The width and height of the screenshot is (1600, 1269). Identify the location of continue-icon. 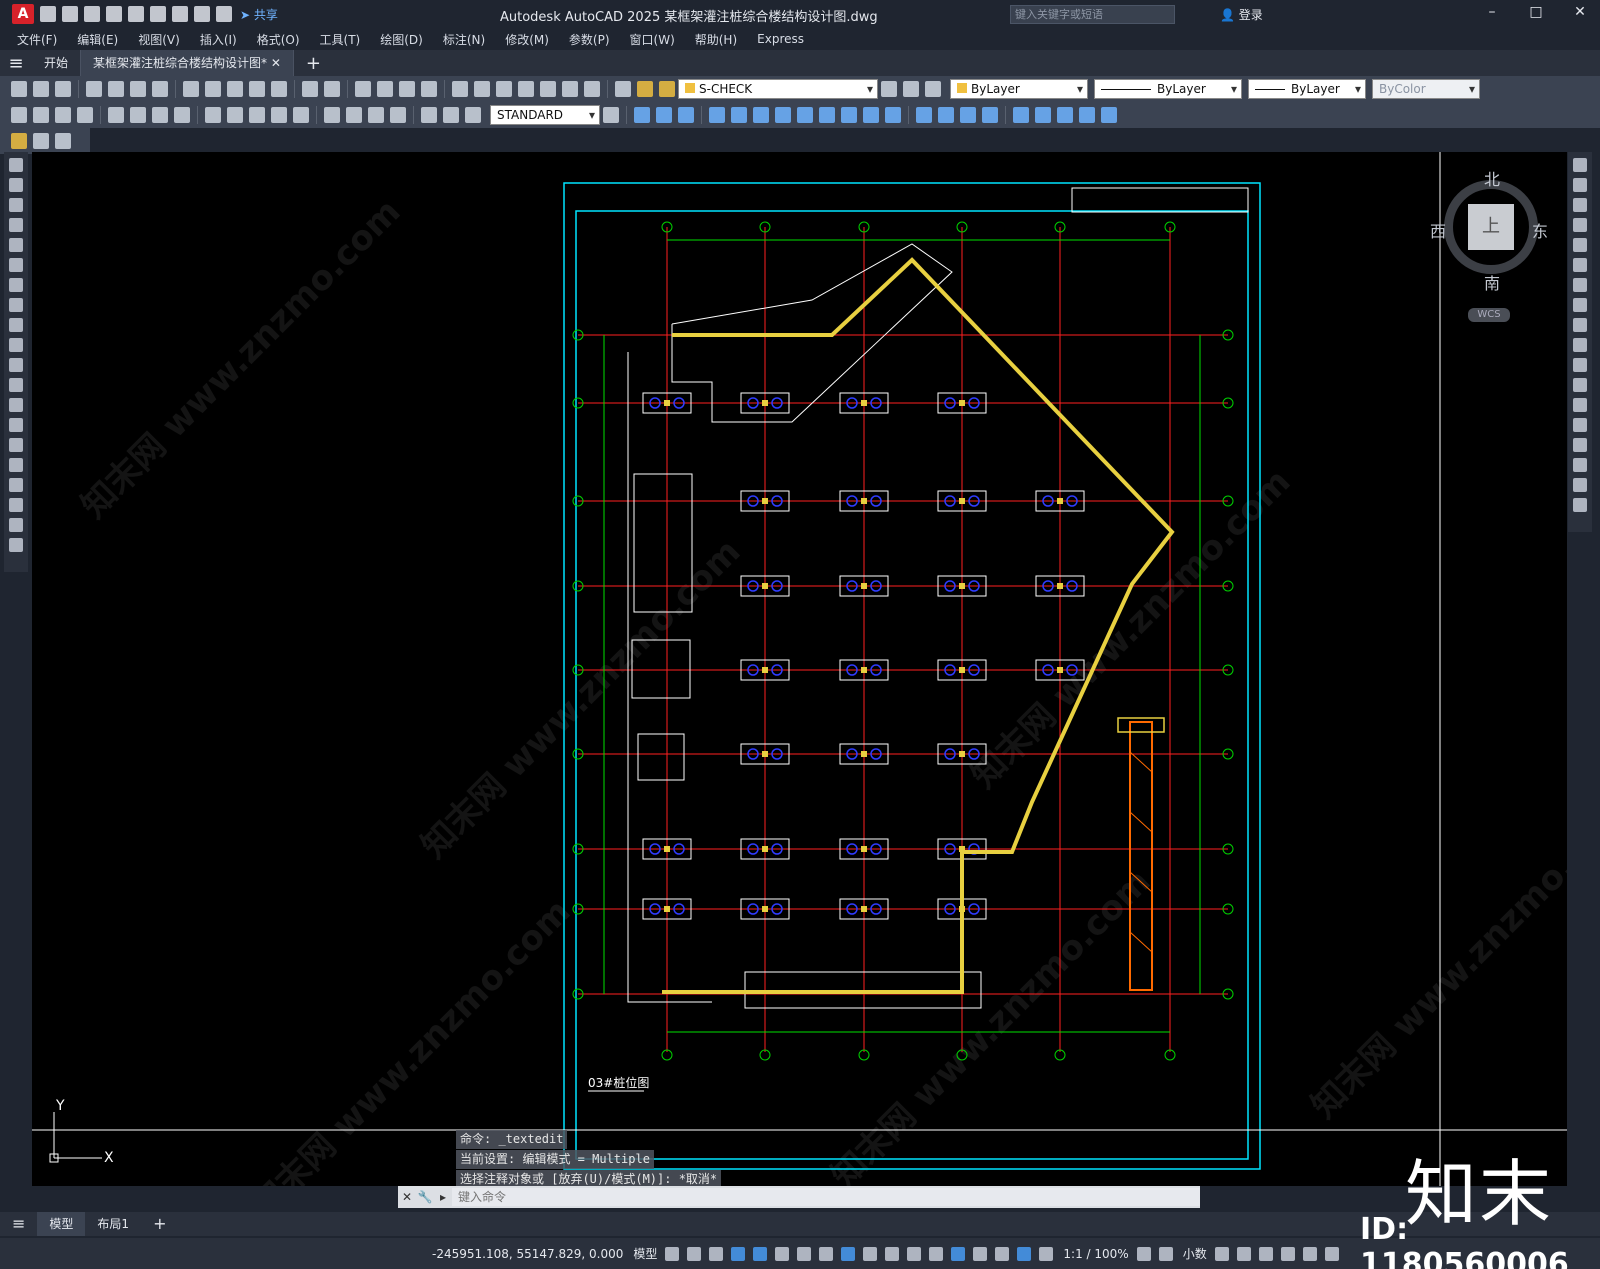
(257, 115).